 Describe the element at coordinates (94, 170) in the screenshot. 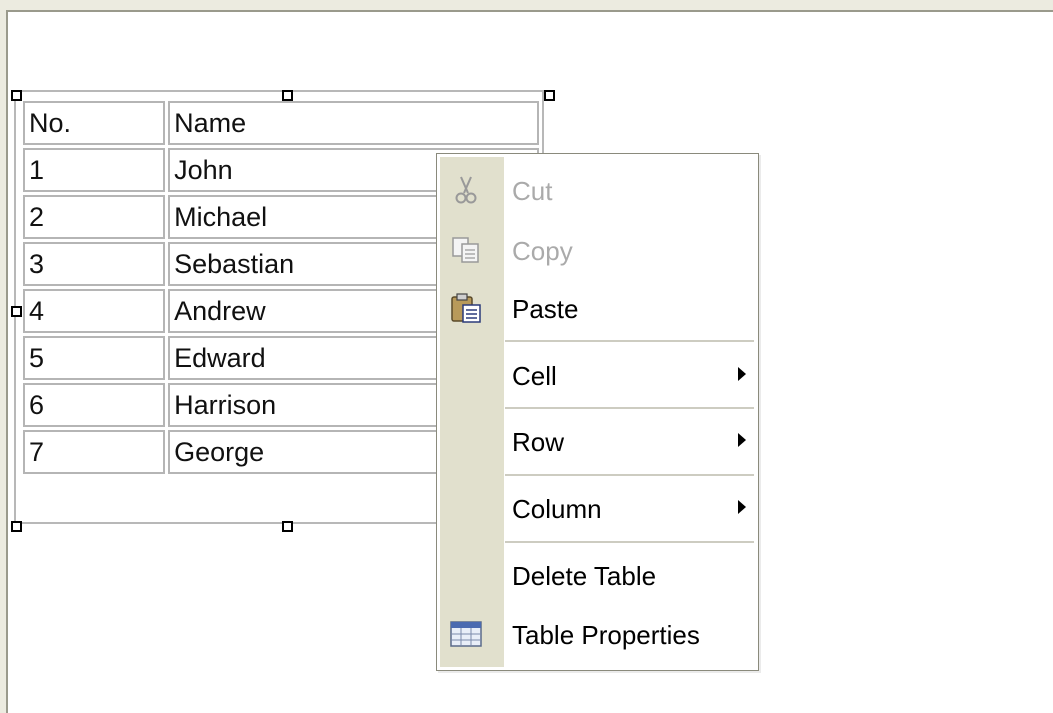

I see `table-cell: 1` at that location.